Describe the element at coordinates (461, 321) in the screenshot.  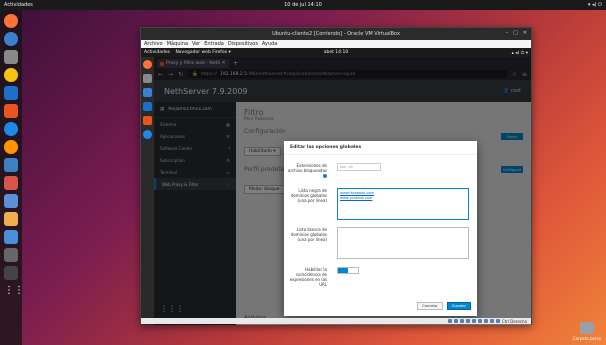
I see `audio-icon` at that location.